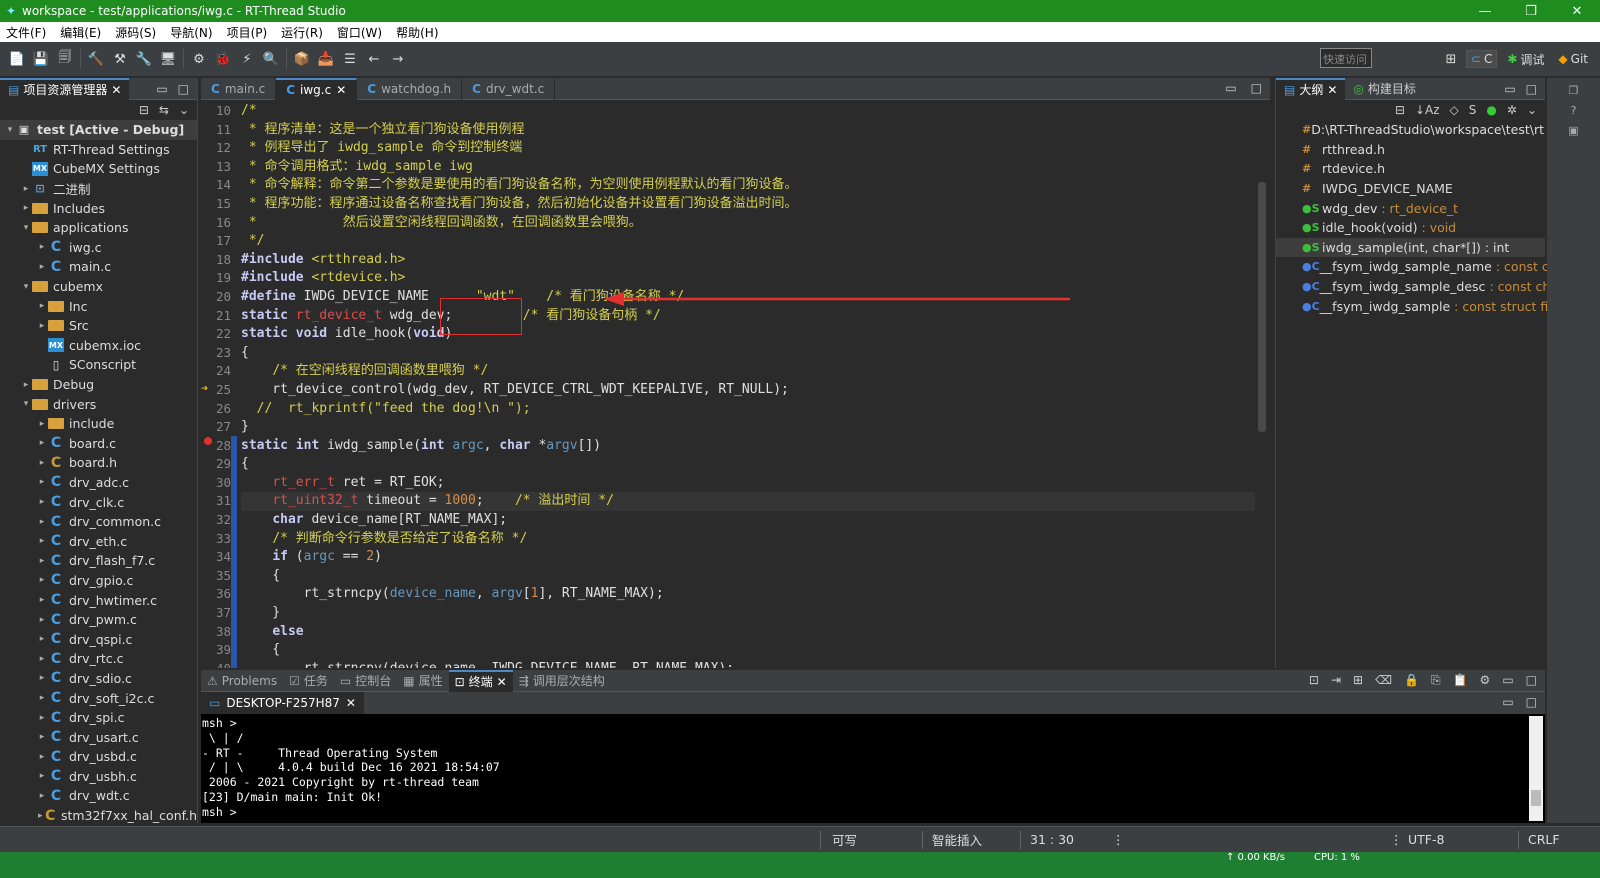  What do you see at coordinates (1577, 11) in the screenshot?
I see `close-button: ✕` at bounding box center [1577, 11].